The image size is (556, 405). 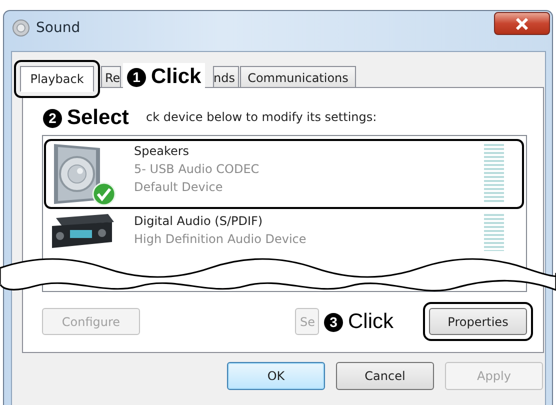 What do you see at coordinates (226, 77) in the screenshot?
I see `tab: nds` at bounding box center [226, 77].